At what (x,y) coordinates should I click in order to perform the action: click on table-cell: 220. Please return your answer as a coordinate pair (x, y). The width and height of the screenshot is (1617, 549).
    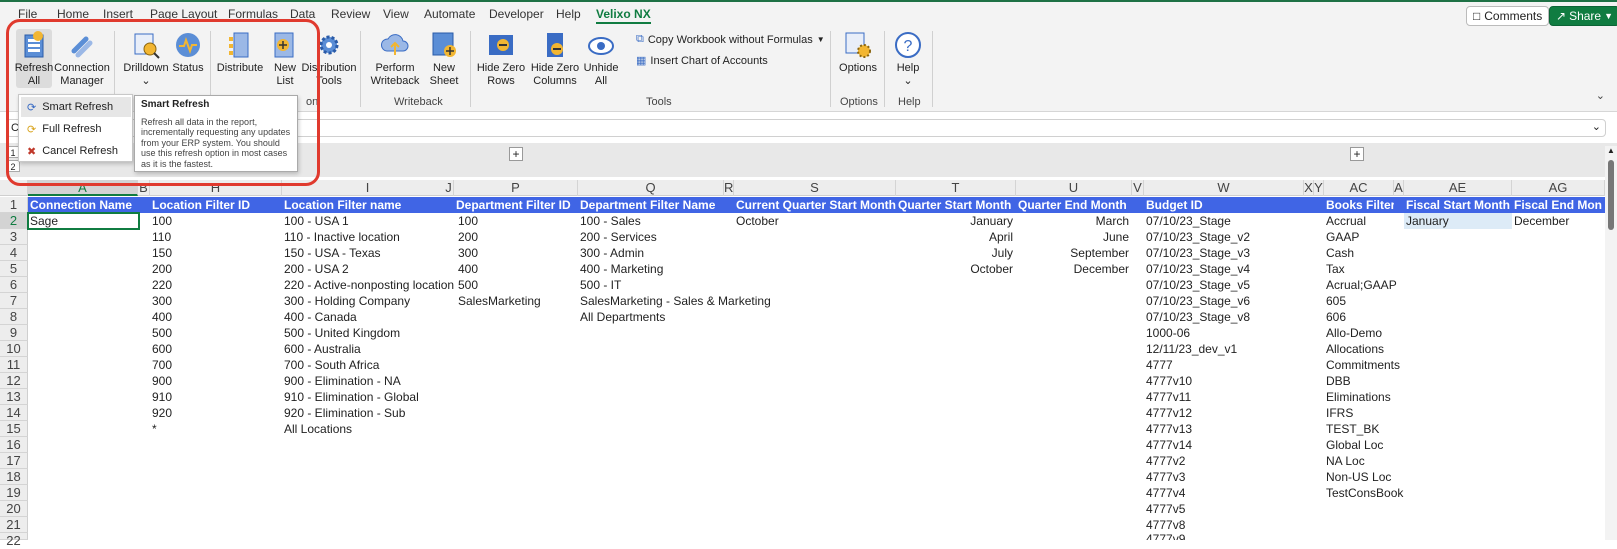
    Looking at the image, I should click on (215, 285).